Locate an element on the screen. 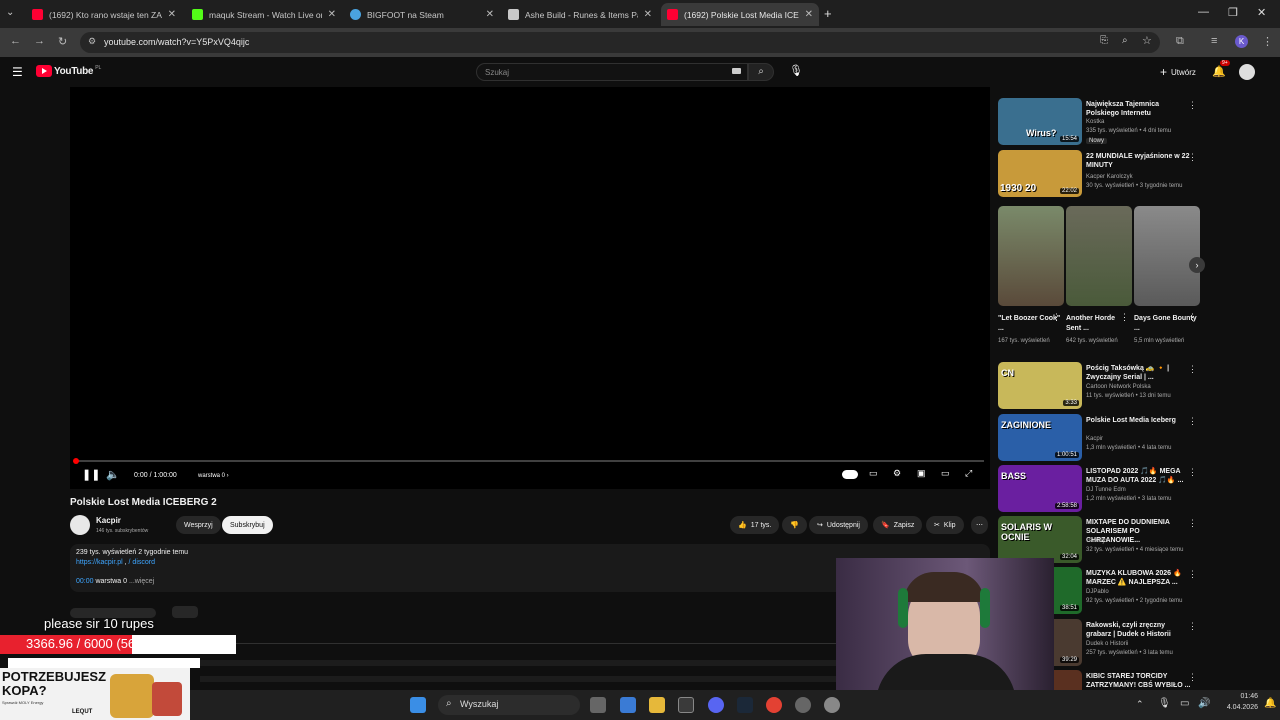 The height and width of the screenshot is (720, 1280). install-app-icon: ⎘ is located at coordinates (1104, 40).